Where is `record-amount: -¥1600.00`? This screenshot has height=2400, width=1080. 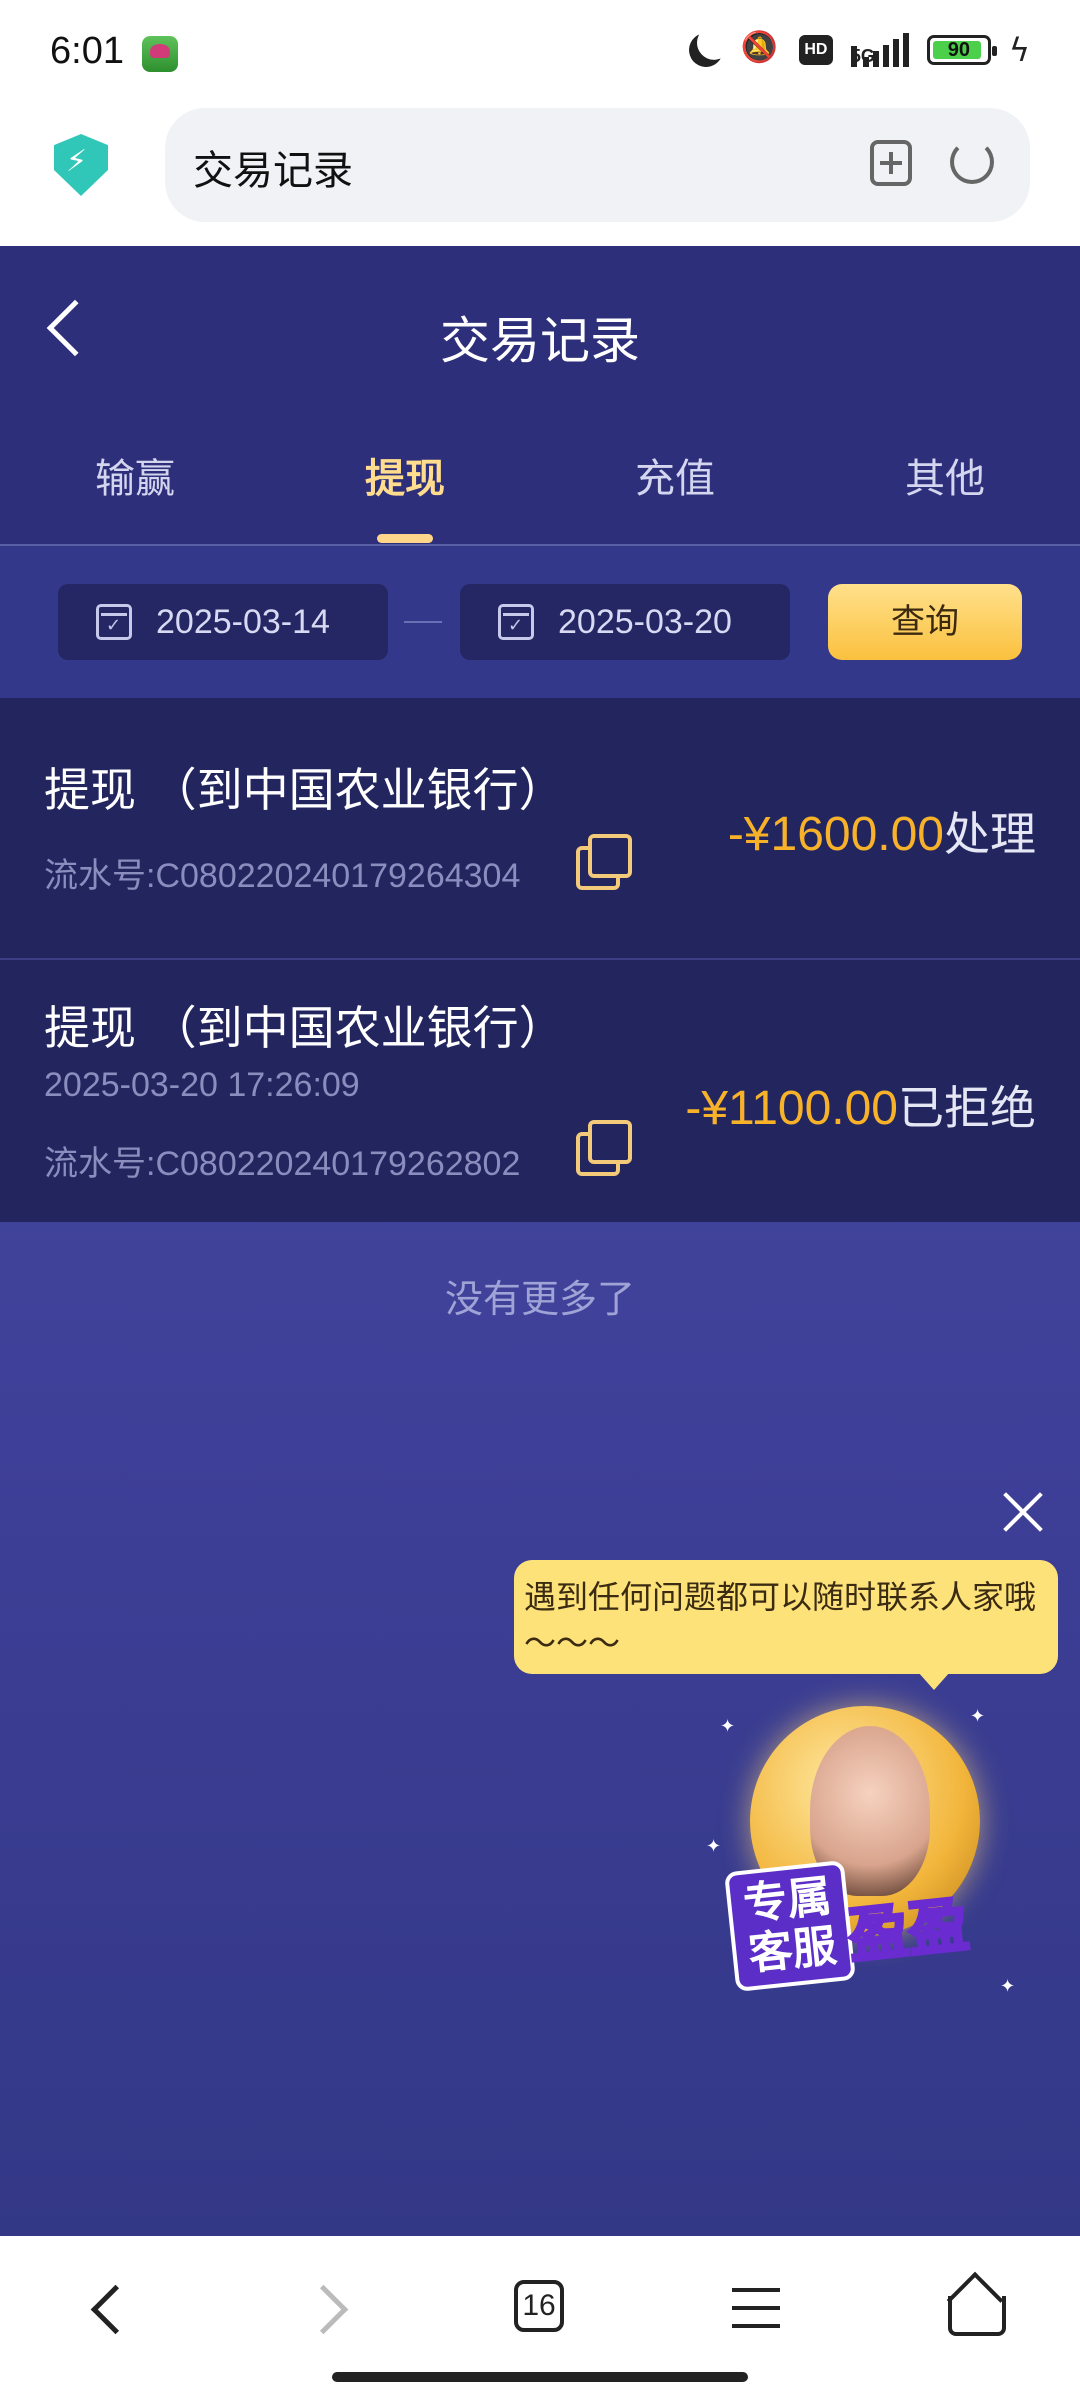 record-amount: -¥1600.00 is located at coordinates (835, 834).